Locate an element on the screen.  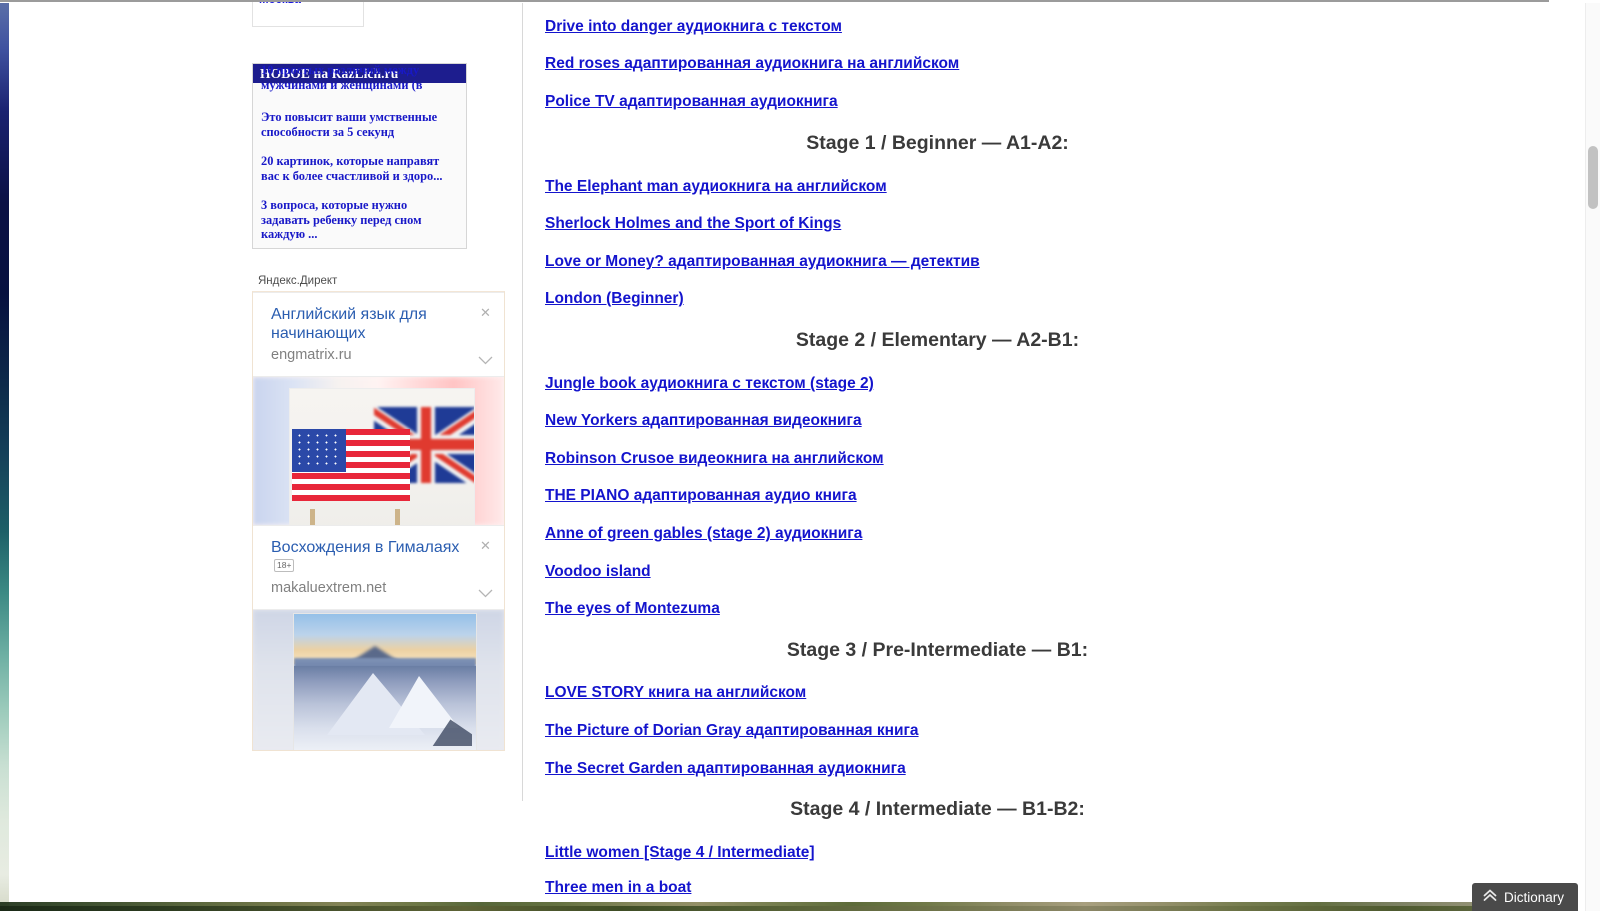
column-divider is located at coordinates (522, 402).